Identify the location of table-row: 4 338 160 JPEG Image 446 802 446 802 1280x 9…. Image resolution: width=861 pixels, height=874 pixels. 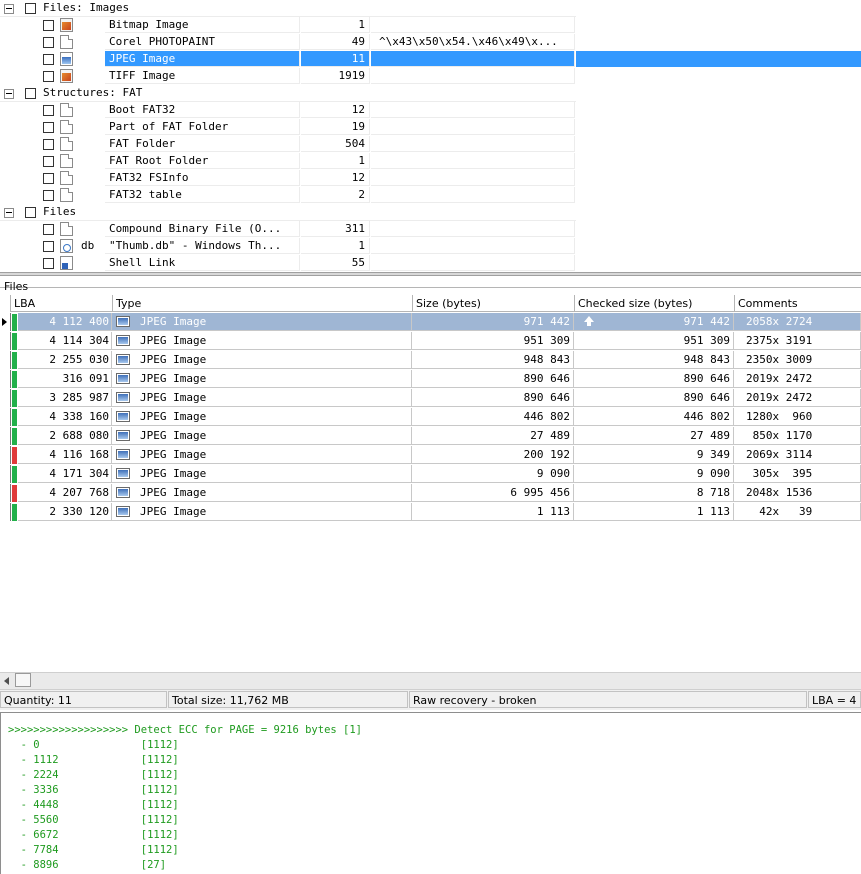
(430, 417).